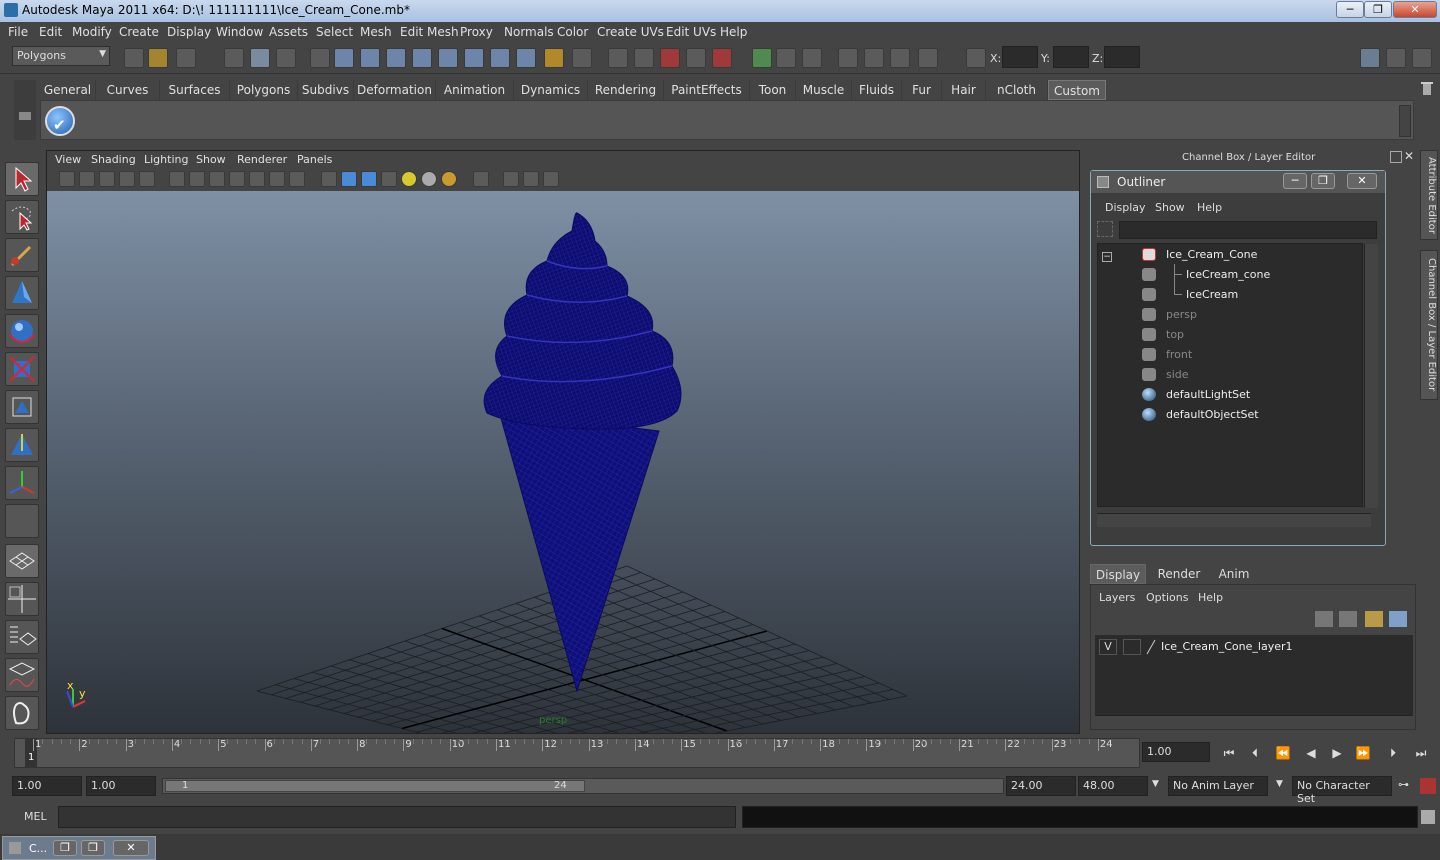  Describe the element at coordinates (195, 90) in the screenshot. I see `tab-surfaces: Surfaces` at that location.